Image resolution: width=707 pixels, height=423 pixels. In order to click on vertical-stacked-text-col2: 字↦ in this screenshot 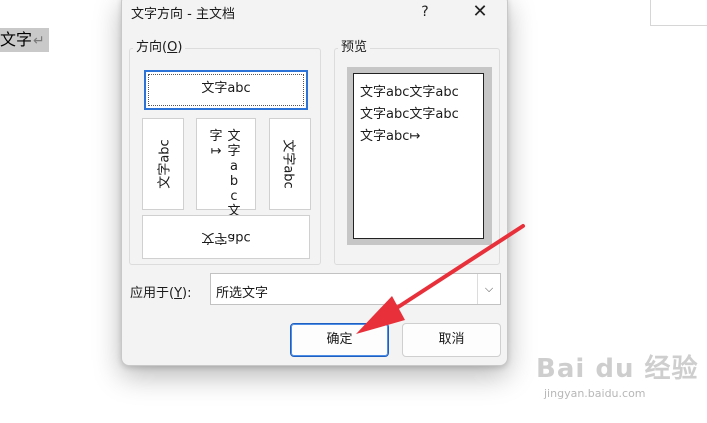, I will do `click(216, 144)`.